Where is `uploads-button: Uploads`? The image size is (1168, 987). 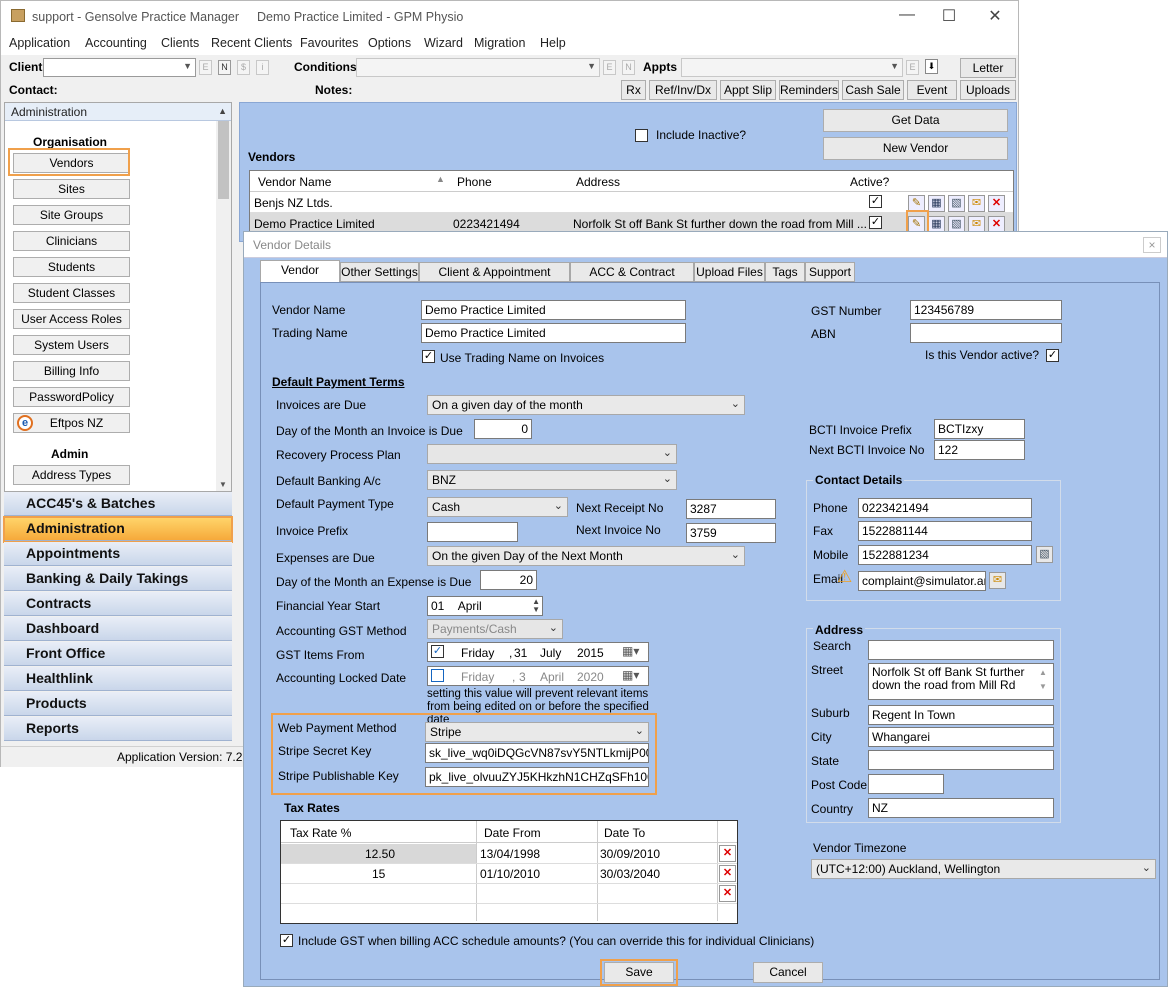 uploads-button: Uploads is located at coordinates (988, 90).